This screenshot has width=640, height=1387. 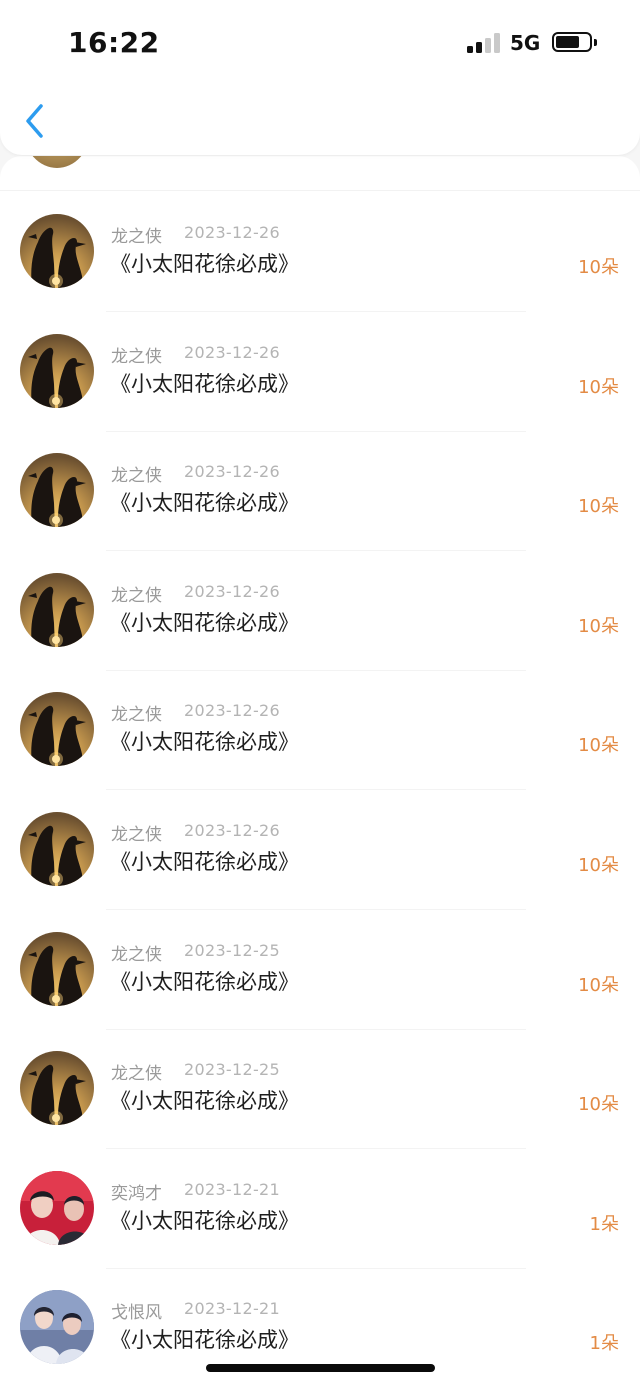 I want to click on cellular-signal-icon, so click(x=484, y=43).